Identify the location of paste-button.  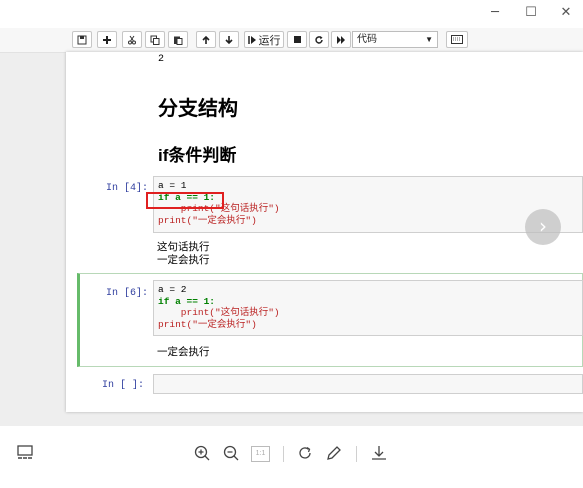
(178, 39).